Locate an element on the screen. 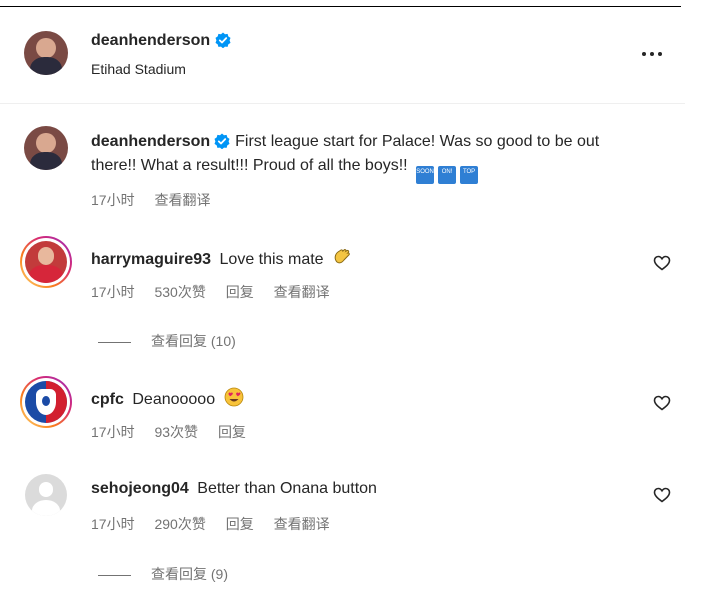  caption-author-avatar is located at coordinates (46, 148).